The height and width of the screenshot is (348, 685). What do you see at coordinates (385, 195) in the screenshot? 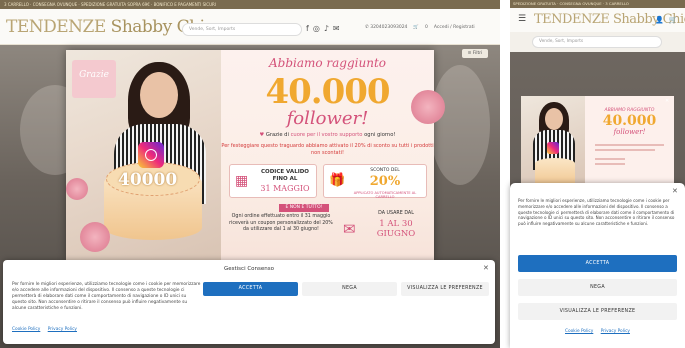
I see `discount-applied: APPLICATO AUTOMATICAMENTE AL CARRELLO` at bounding box center [385, 195].